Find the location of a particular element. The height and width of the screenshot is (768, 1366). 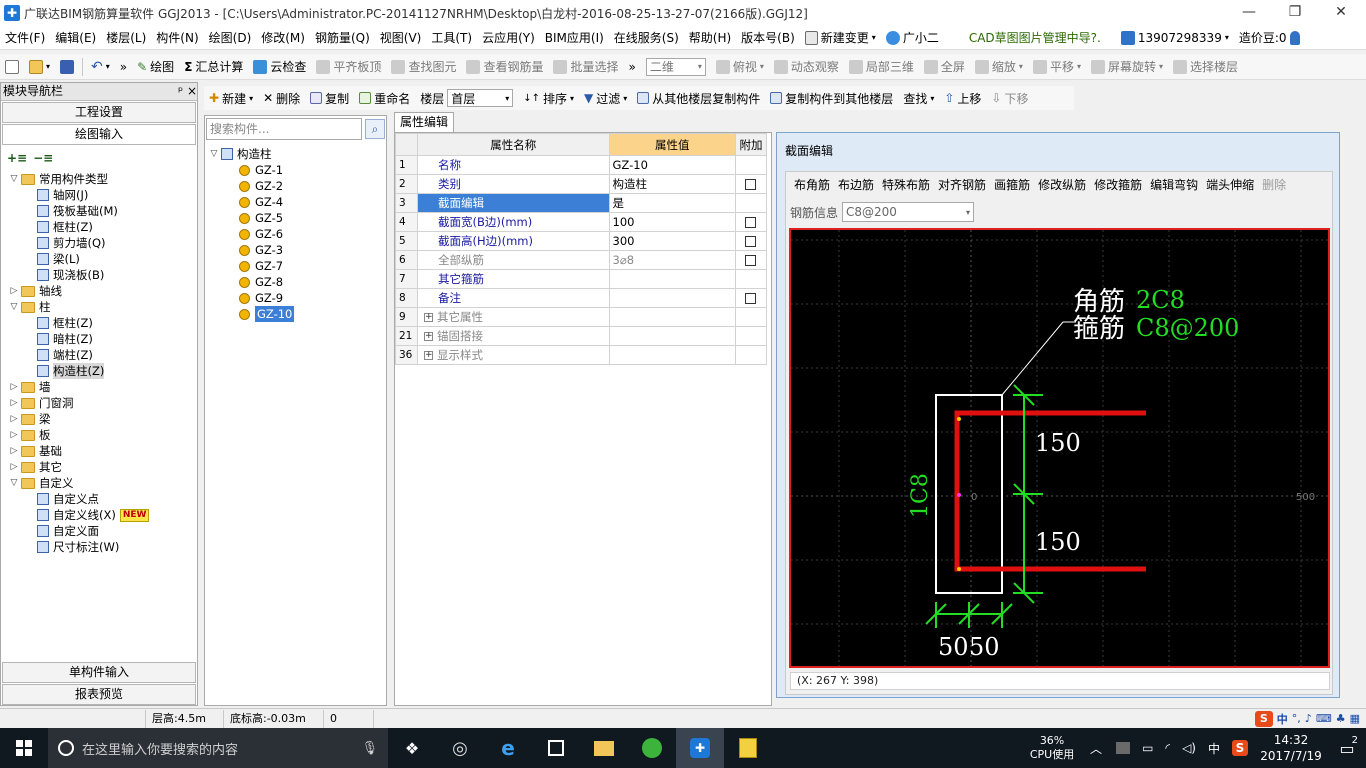

taskbar-app-green is located at coordinates (652, 748).